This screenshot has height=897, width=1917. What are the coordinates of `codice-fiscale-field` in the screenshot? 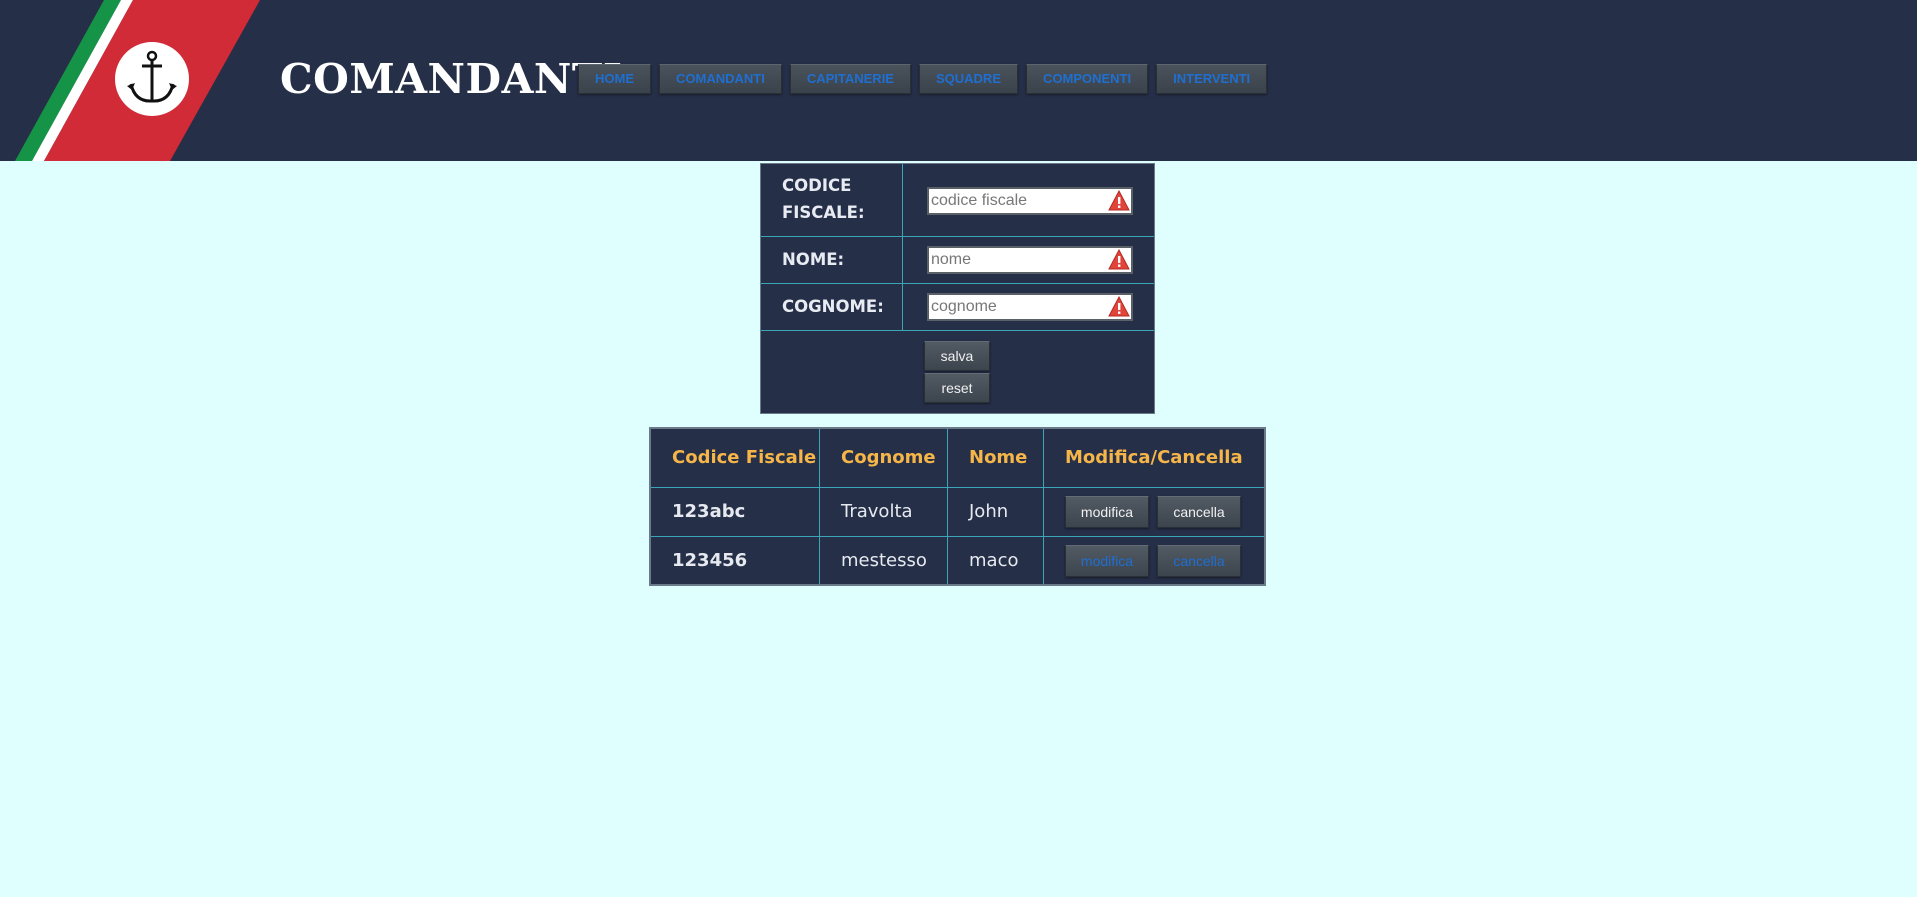 It's located at (1030, 201).